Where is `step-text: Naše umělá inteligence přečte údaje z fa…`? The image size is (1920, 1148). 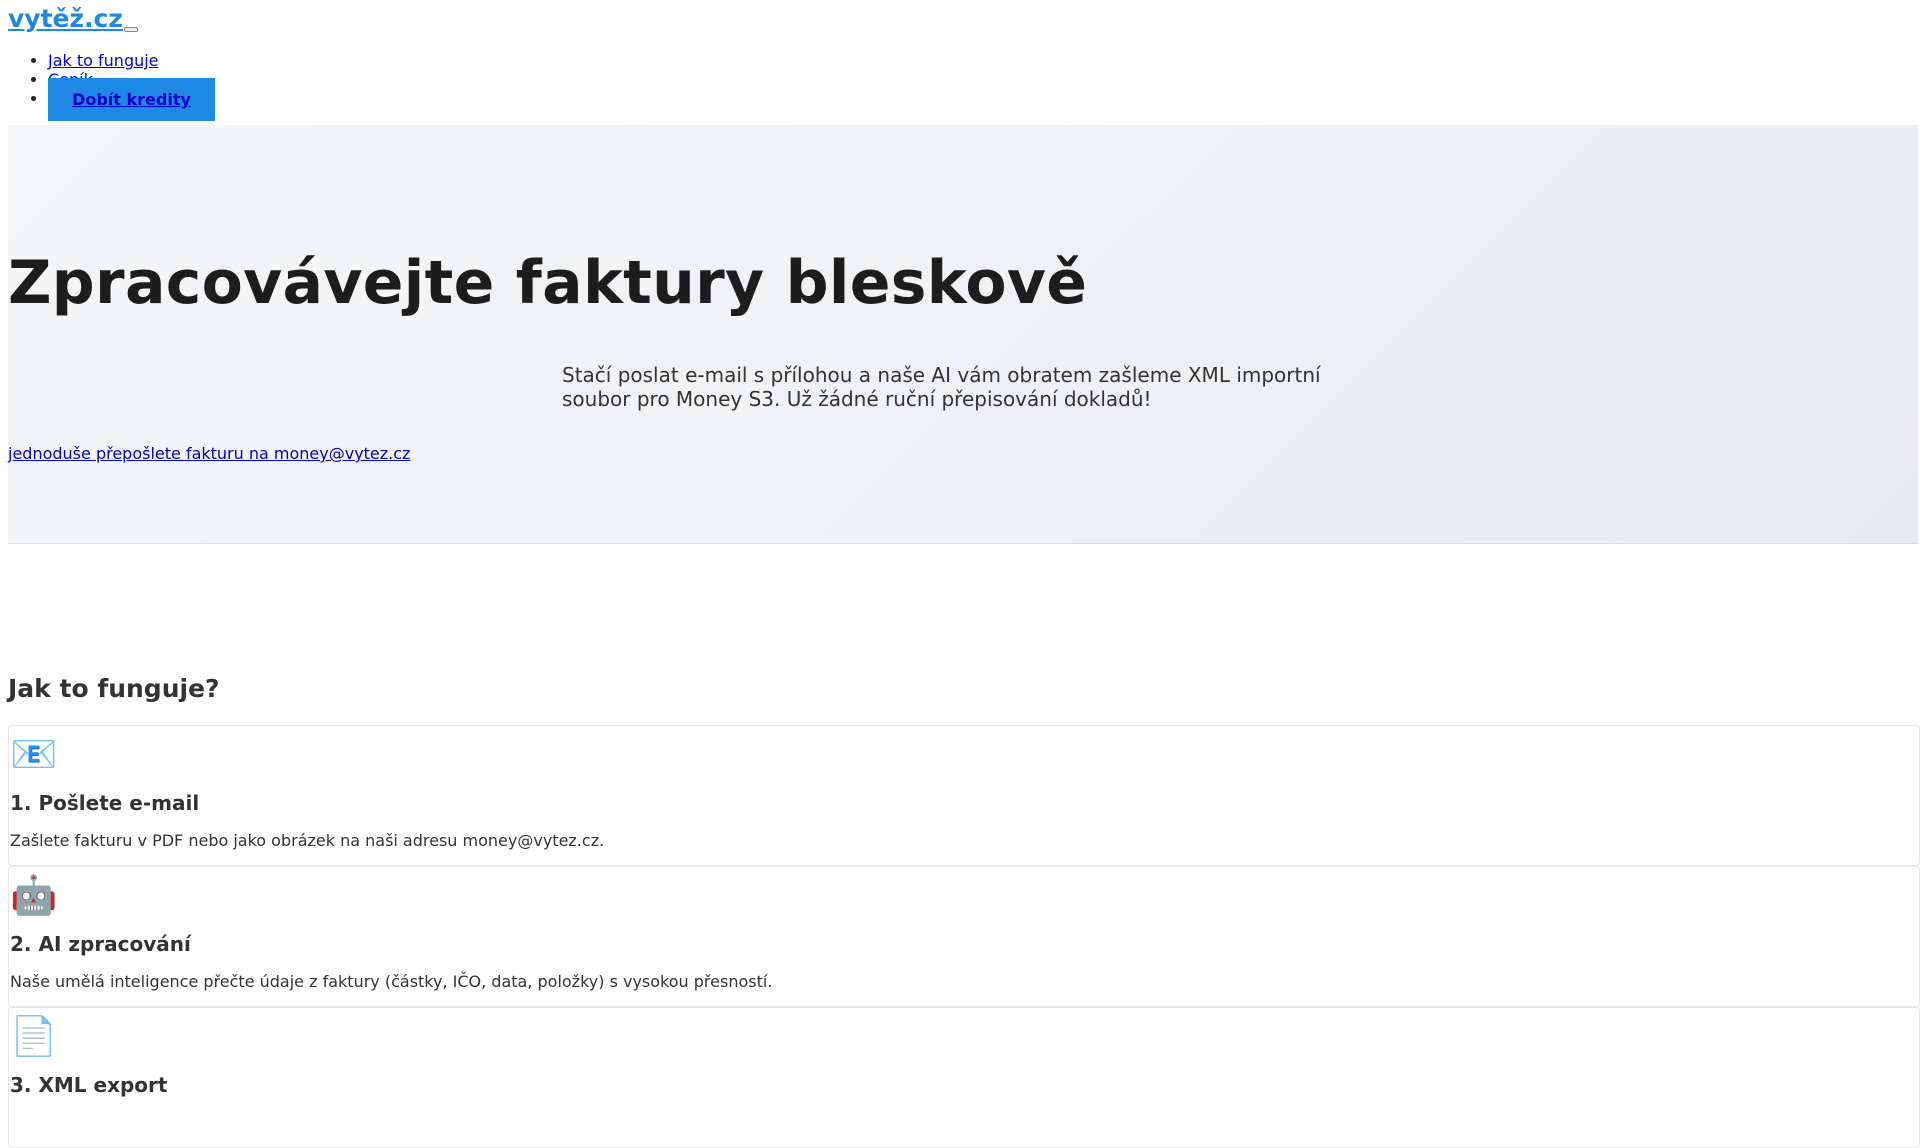
step-text: Naše umělá inteligence přečte údaje z fa… is located at coordinates (391, 981).